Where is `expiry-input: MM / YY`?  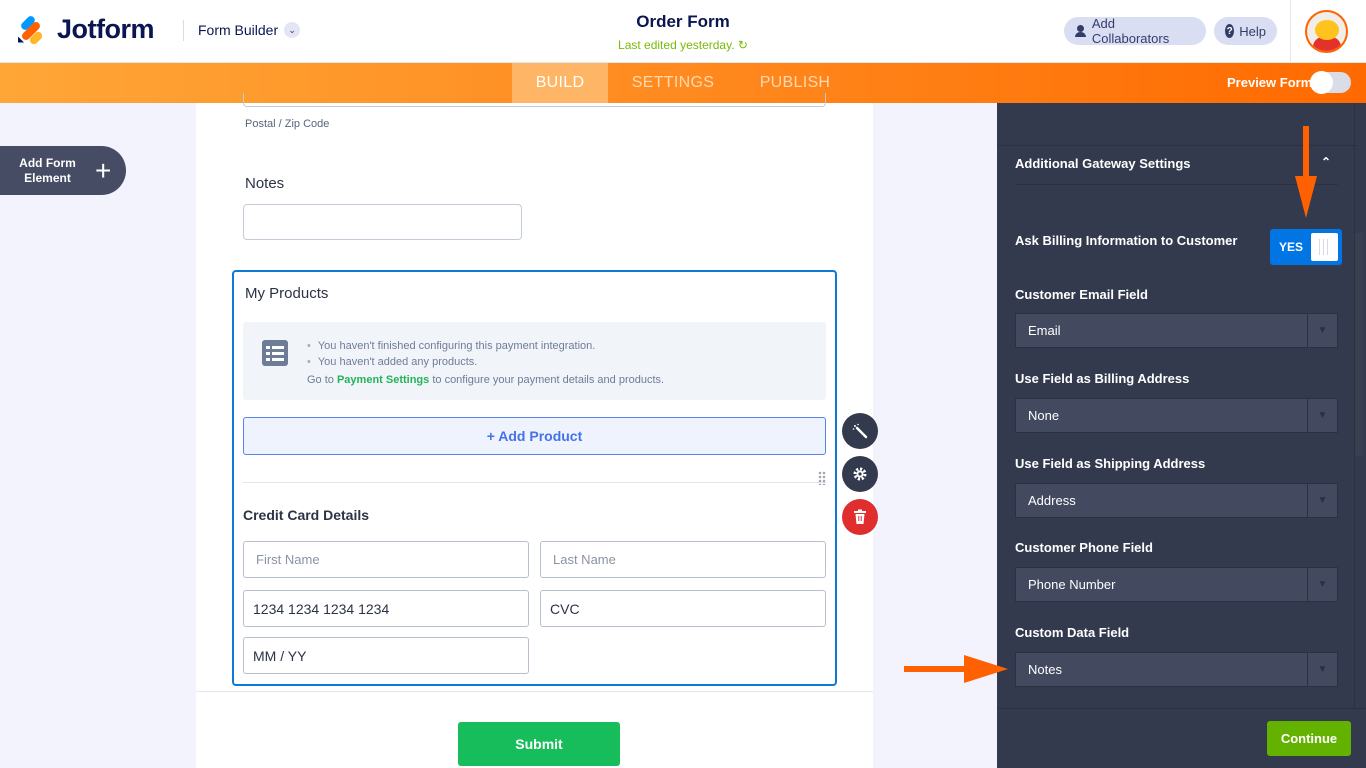 expiry-input: MM / YY is located at coordinates (386, 655).